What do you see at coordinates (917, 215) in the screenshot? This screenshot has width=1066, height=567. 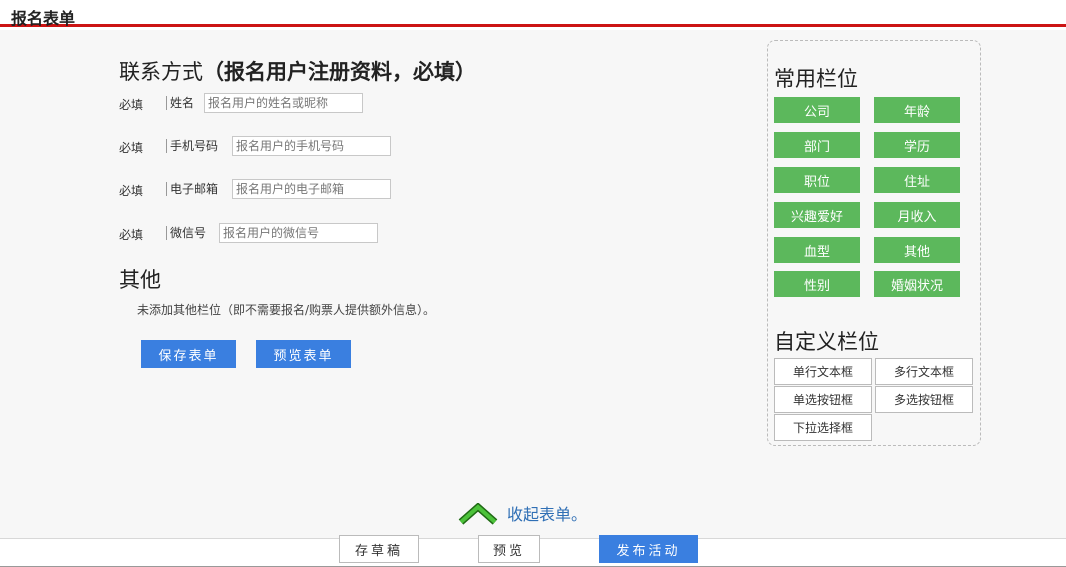 I see `add-field-income-button: 月收入` at bounding box center [917, 215].